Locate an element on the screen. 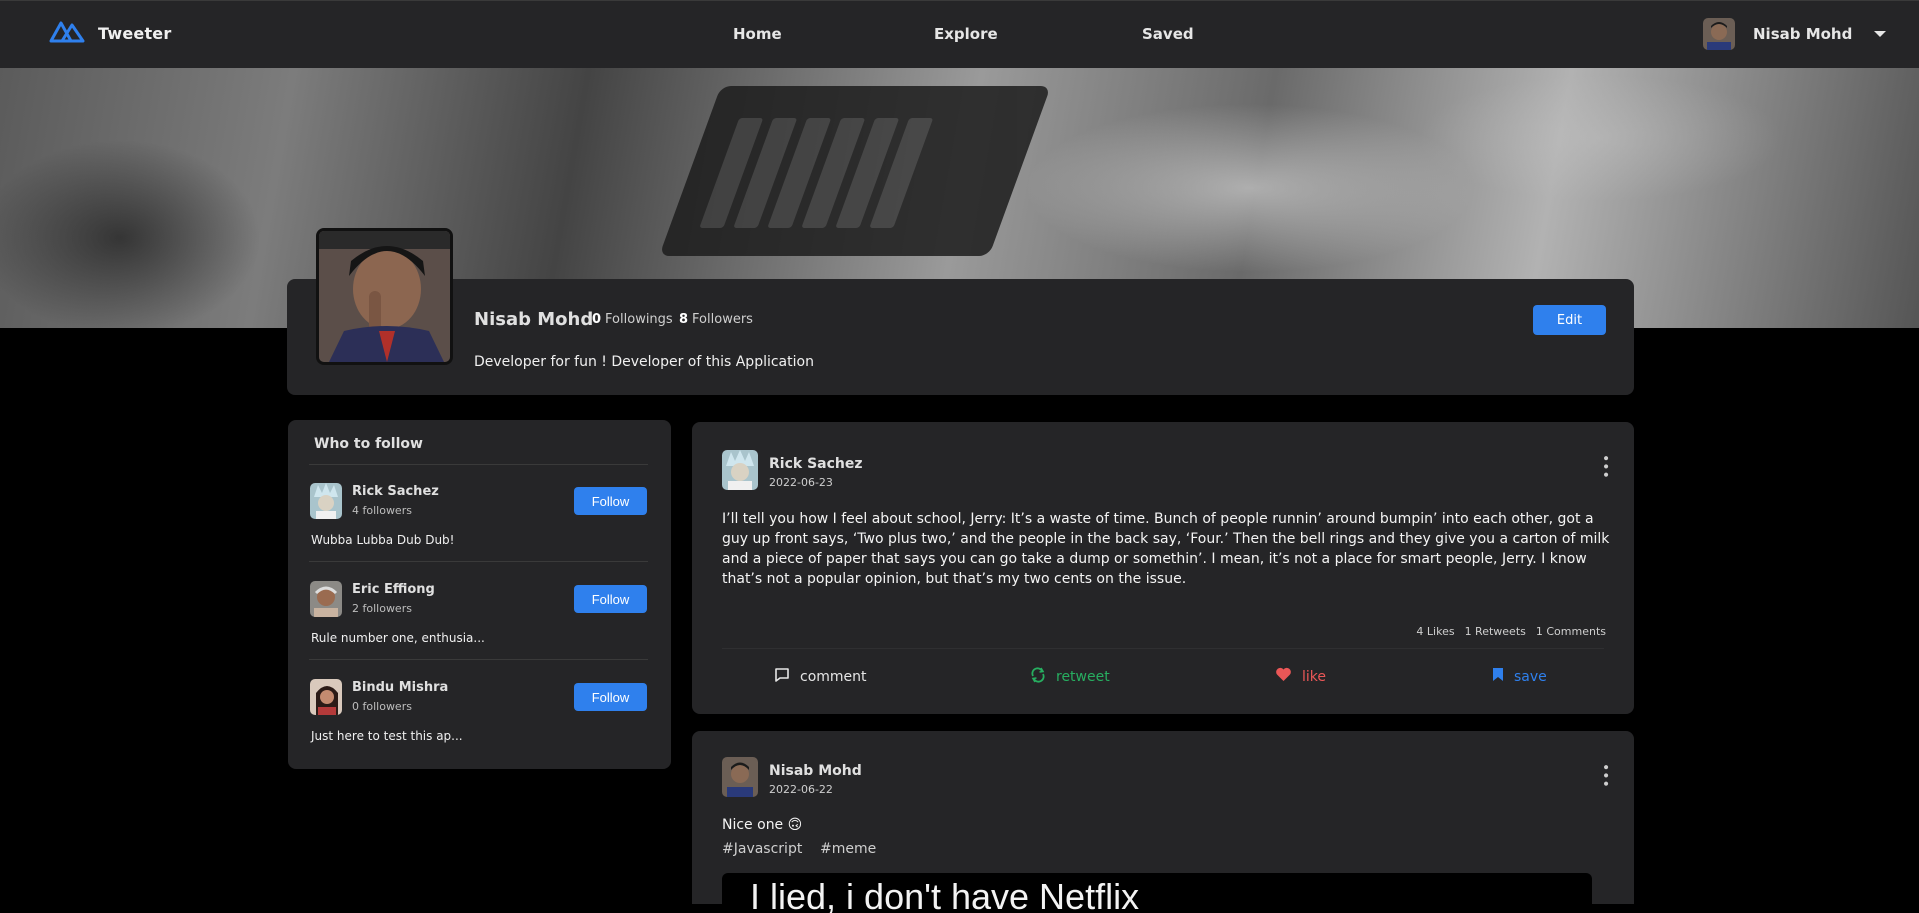 The height and width of the screenshot is (913, 1919). save-button: save is located at coordinates (1519, 676).